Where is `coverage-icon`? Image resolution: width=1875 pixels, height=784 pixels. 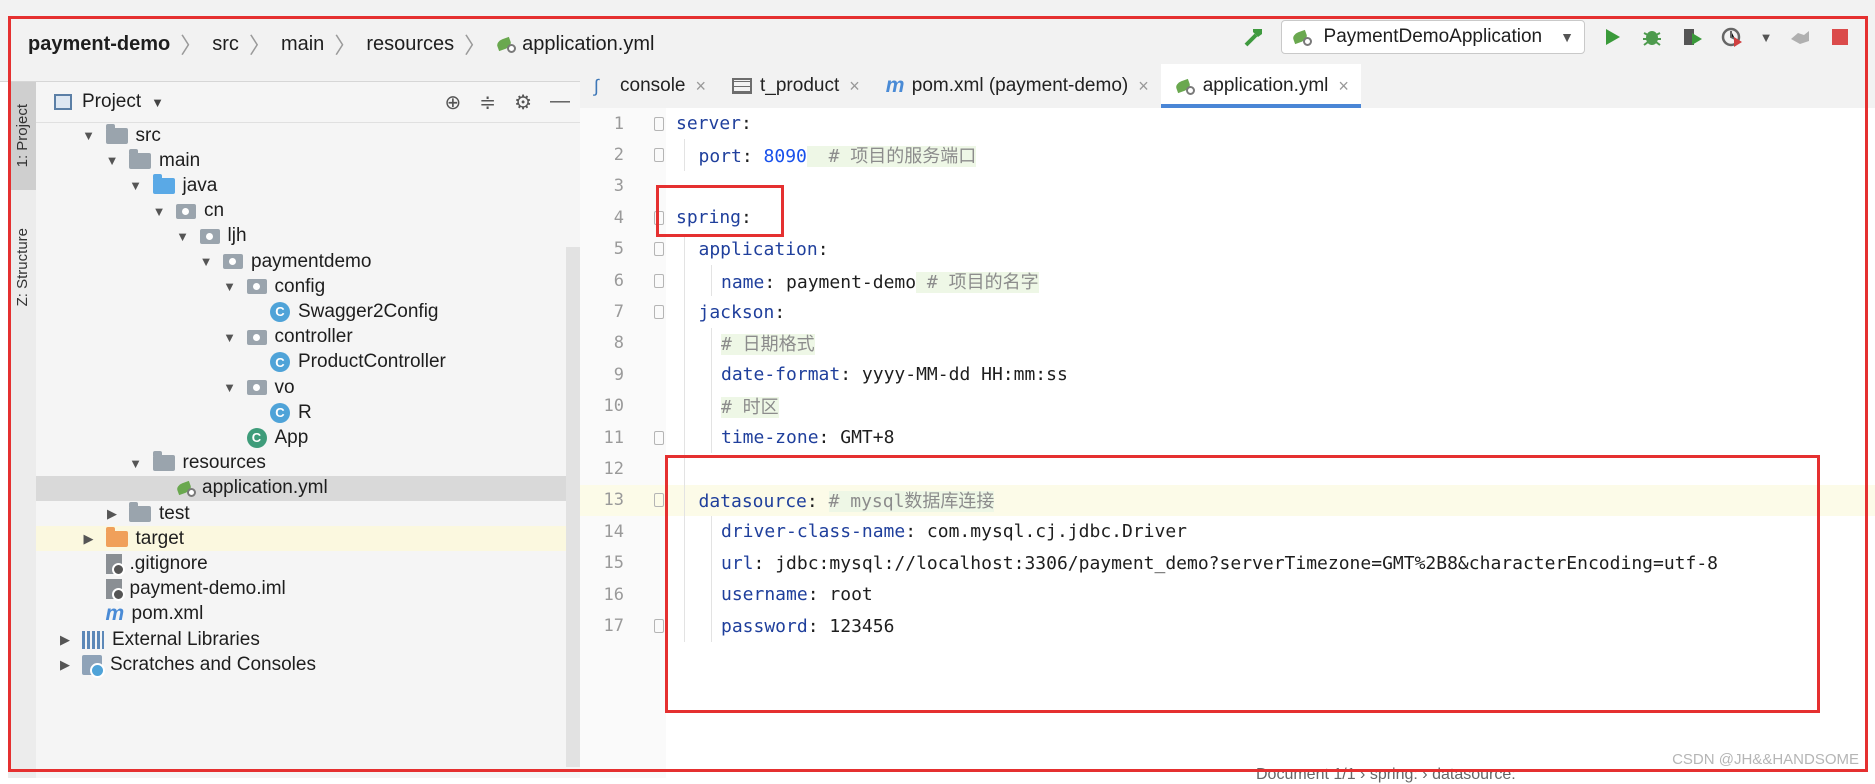 coverage-icon is located at coordinates (1692, 37).